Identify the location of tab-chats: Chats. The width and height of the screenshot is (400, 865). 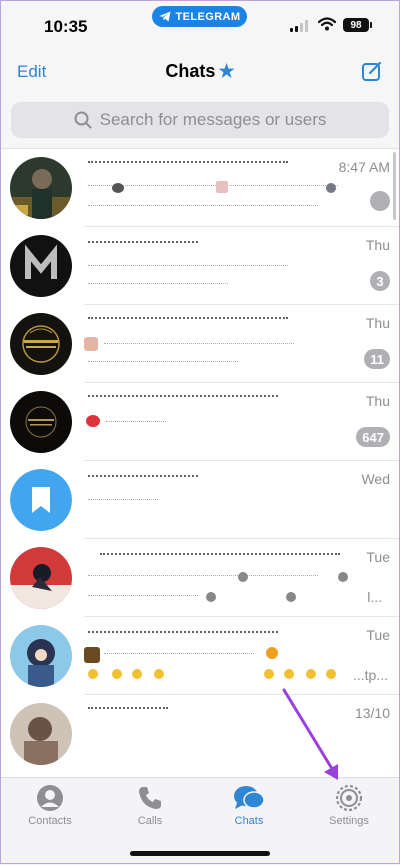
(249, 805).